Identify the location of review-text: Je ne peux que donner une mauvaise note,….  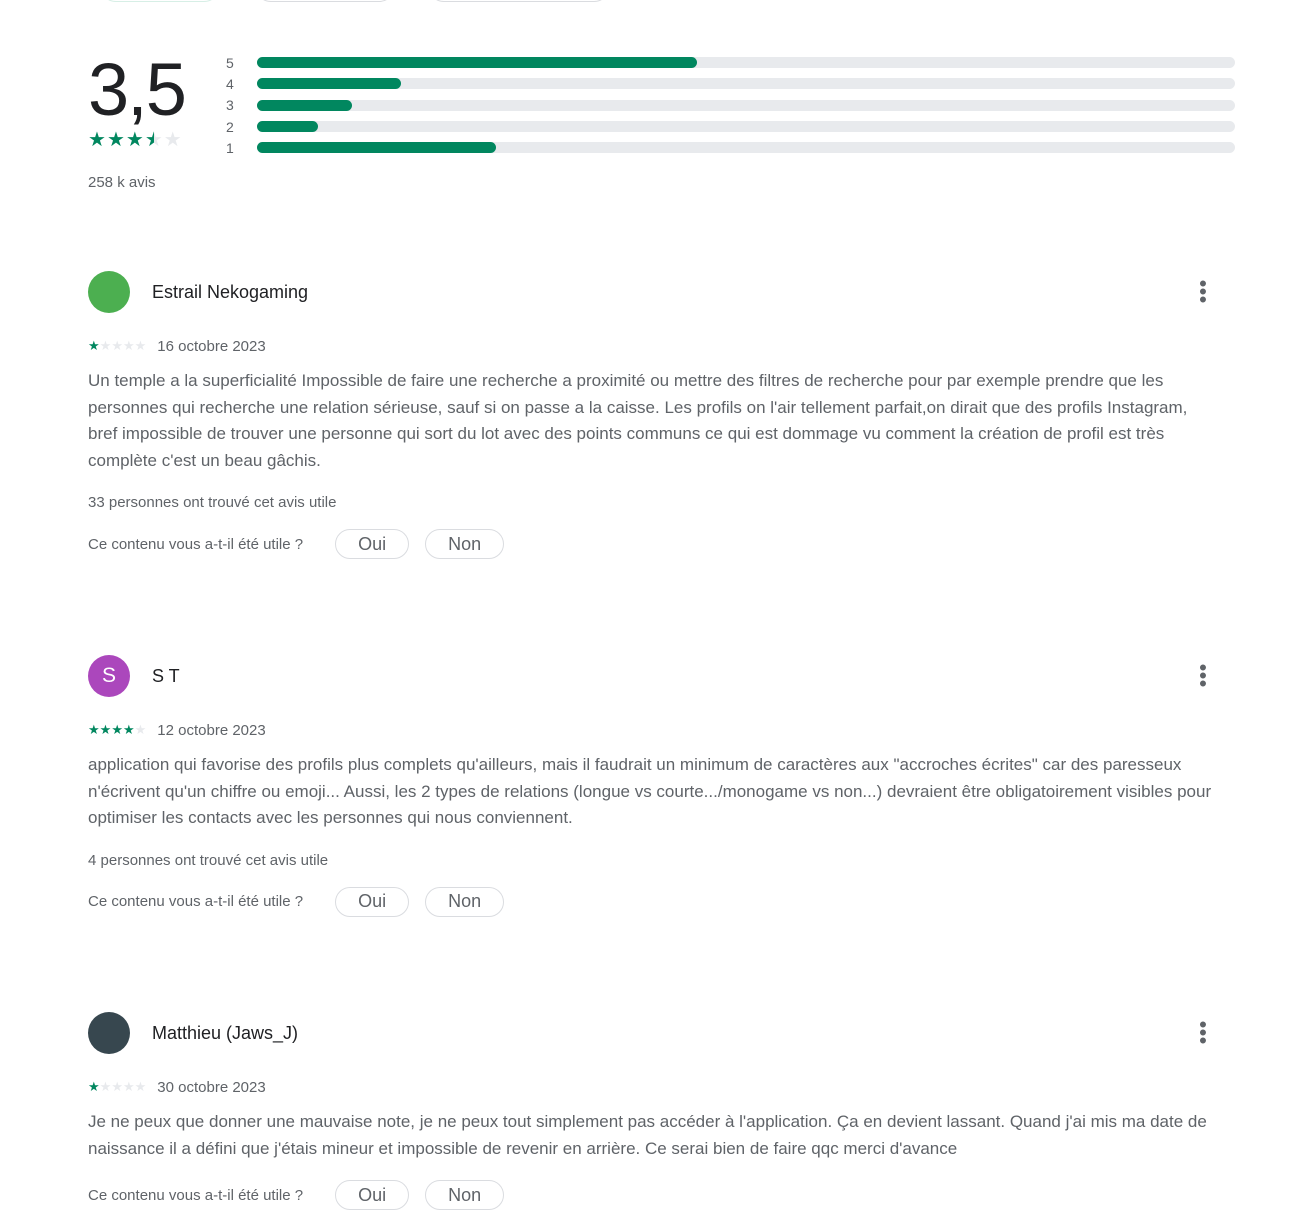
(647, 1135).